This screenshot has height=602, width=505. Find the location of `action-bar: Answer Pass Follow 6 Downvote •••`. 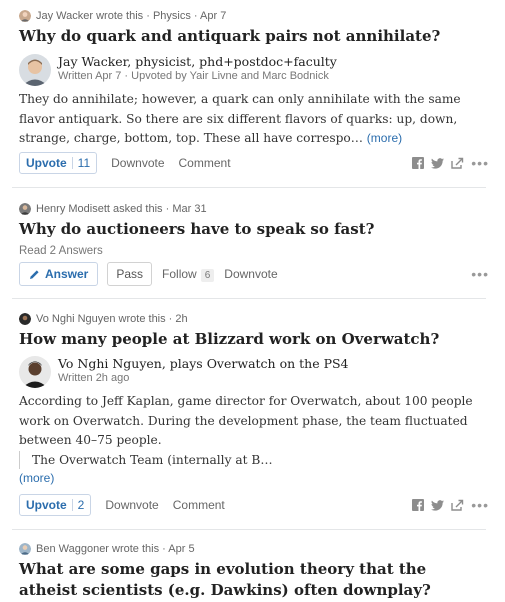

action-bar: Answer Pass Follow 6 Downvote ••• is located at coordinates (254, 274).